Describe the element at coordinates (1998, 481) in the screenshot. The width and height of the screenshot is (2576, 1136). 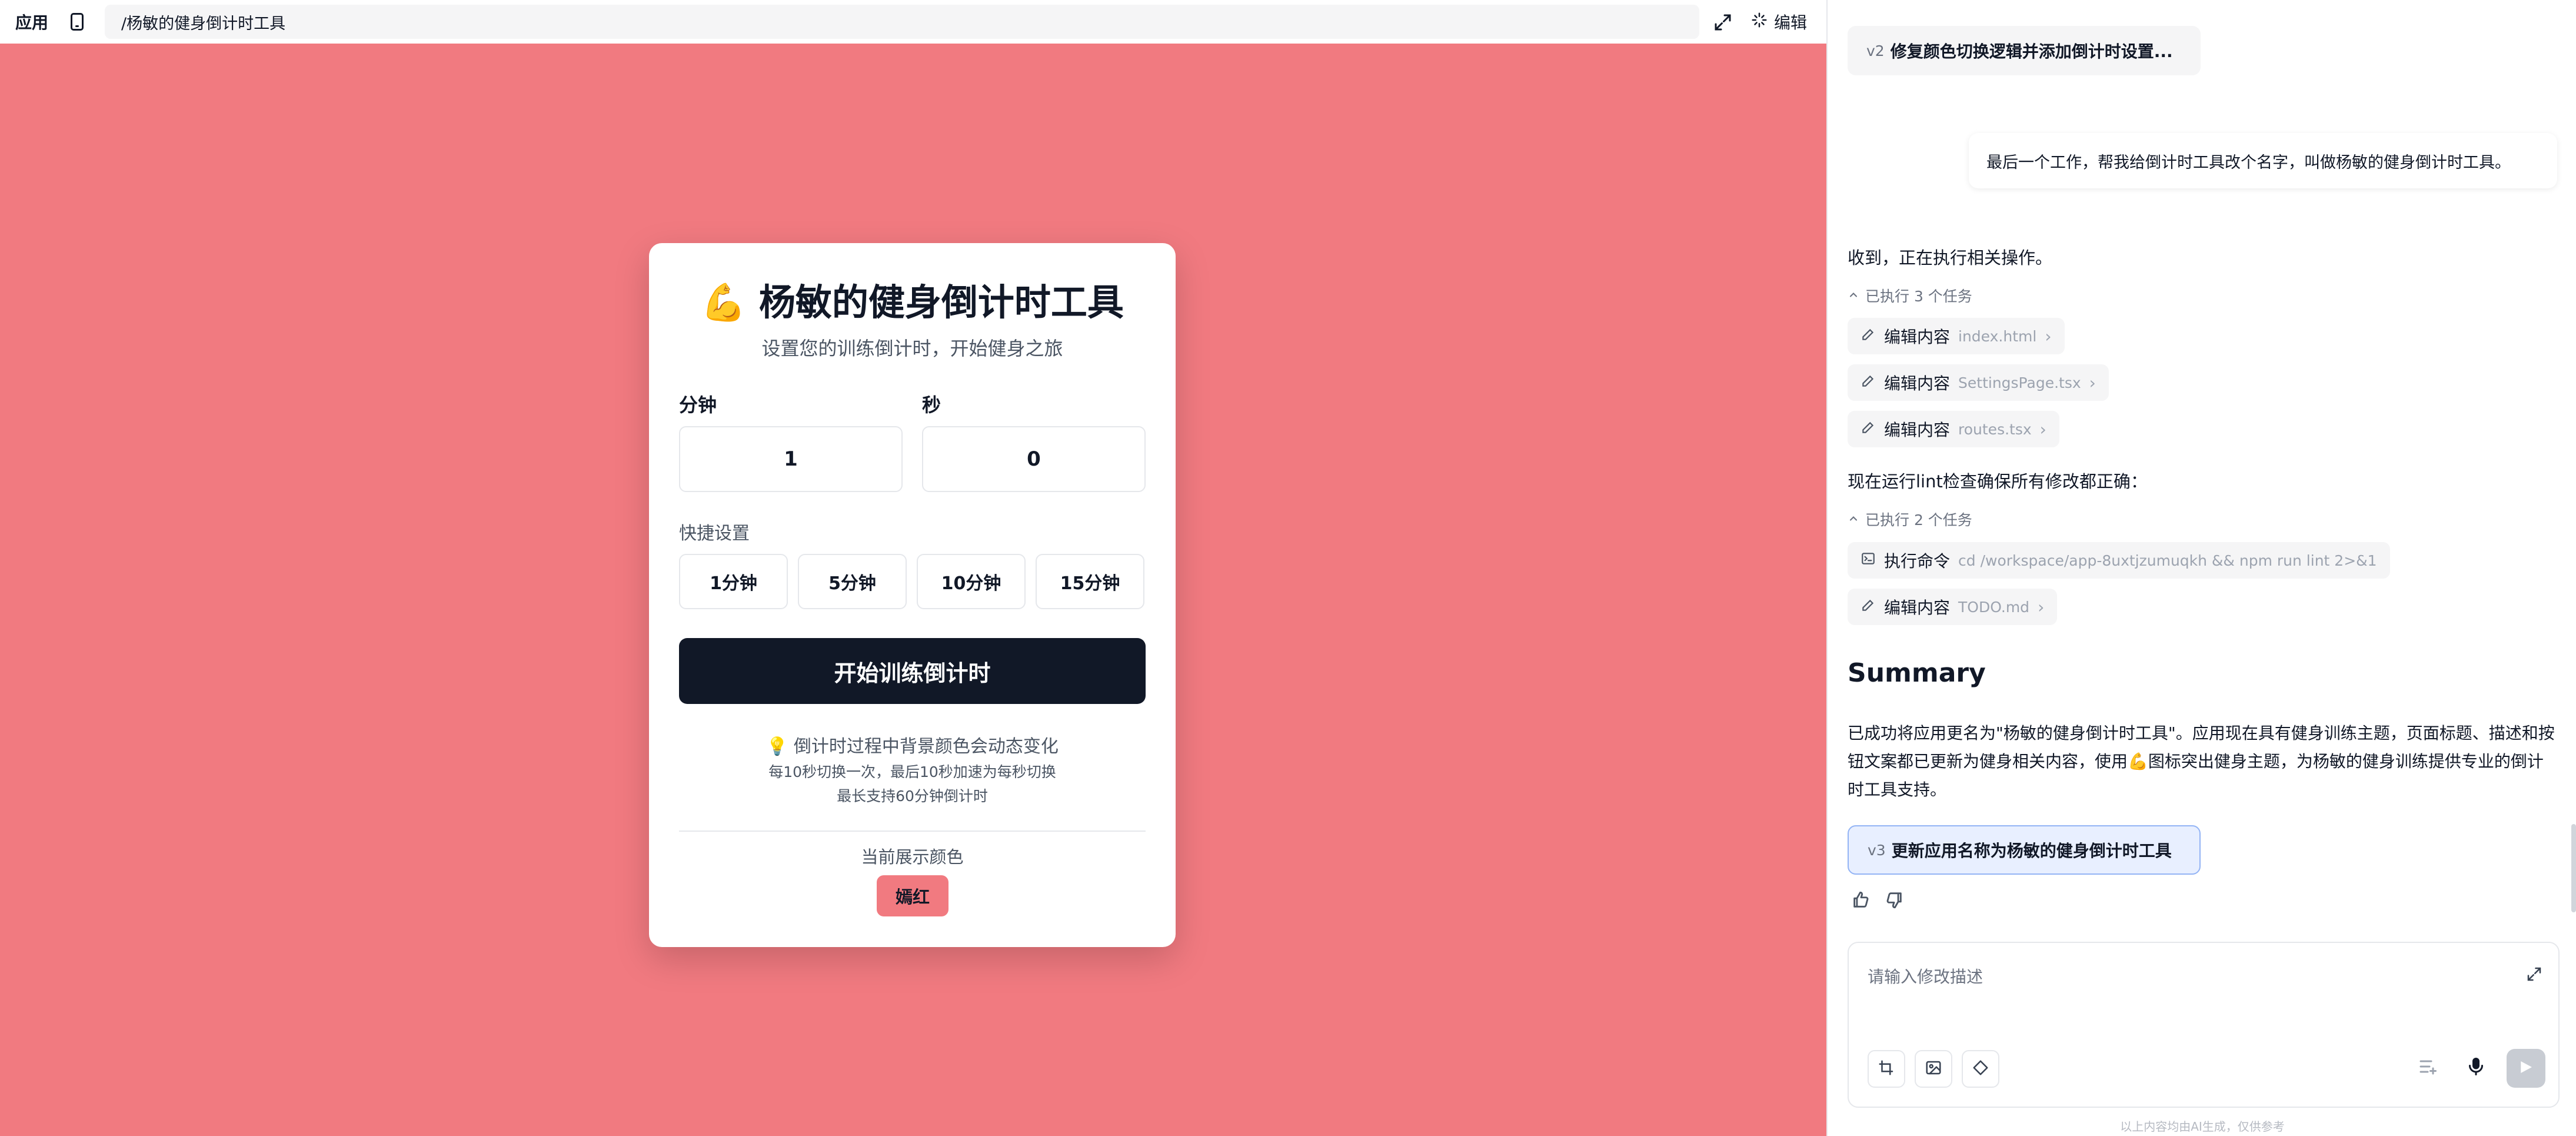
I see `lint-note: 现在运行lint检查确保所有修改都正确：` at that location.